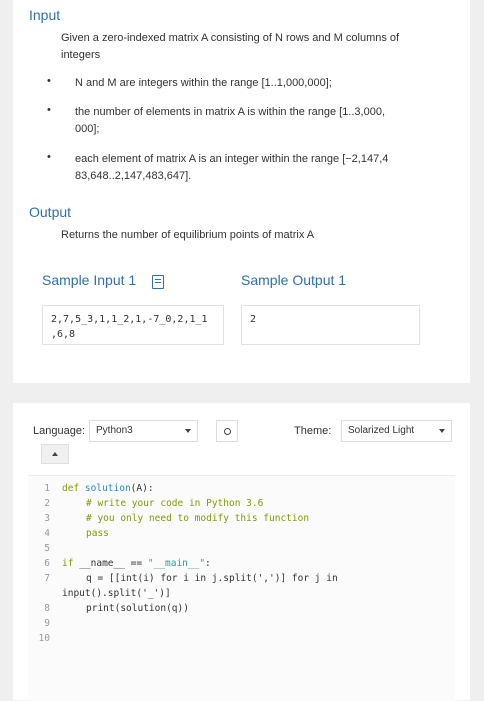  What do you see at coordinates (136, 563) in the screenshot?
I see `code-text: ==` at bounding box center [136, 563].